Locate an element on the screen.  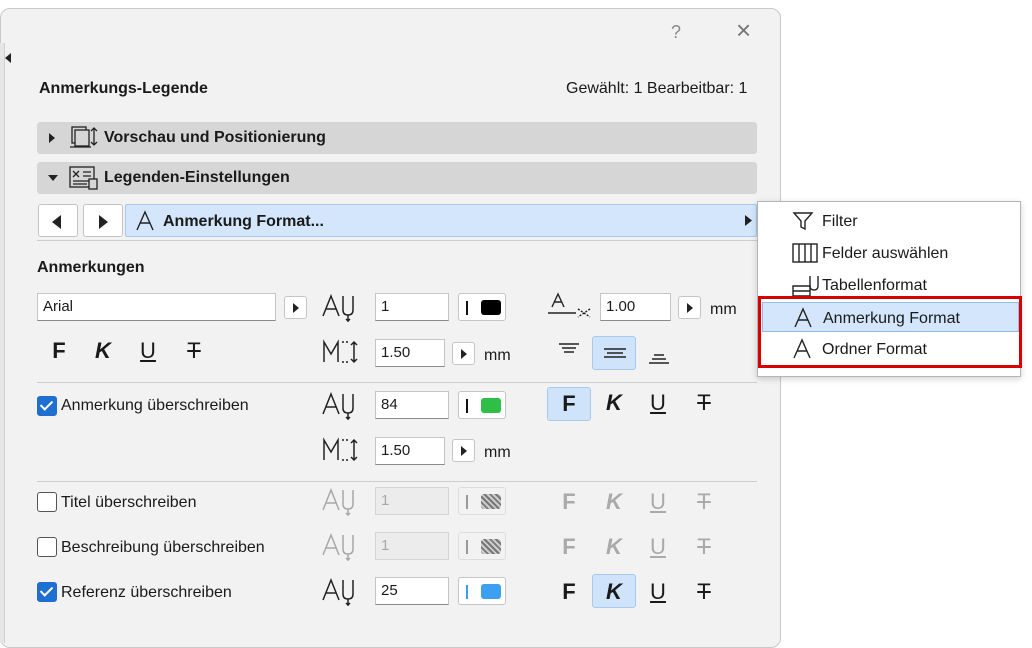
text-format-icon is located at coordinates (145, 221).